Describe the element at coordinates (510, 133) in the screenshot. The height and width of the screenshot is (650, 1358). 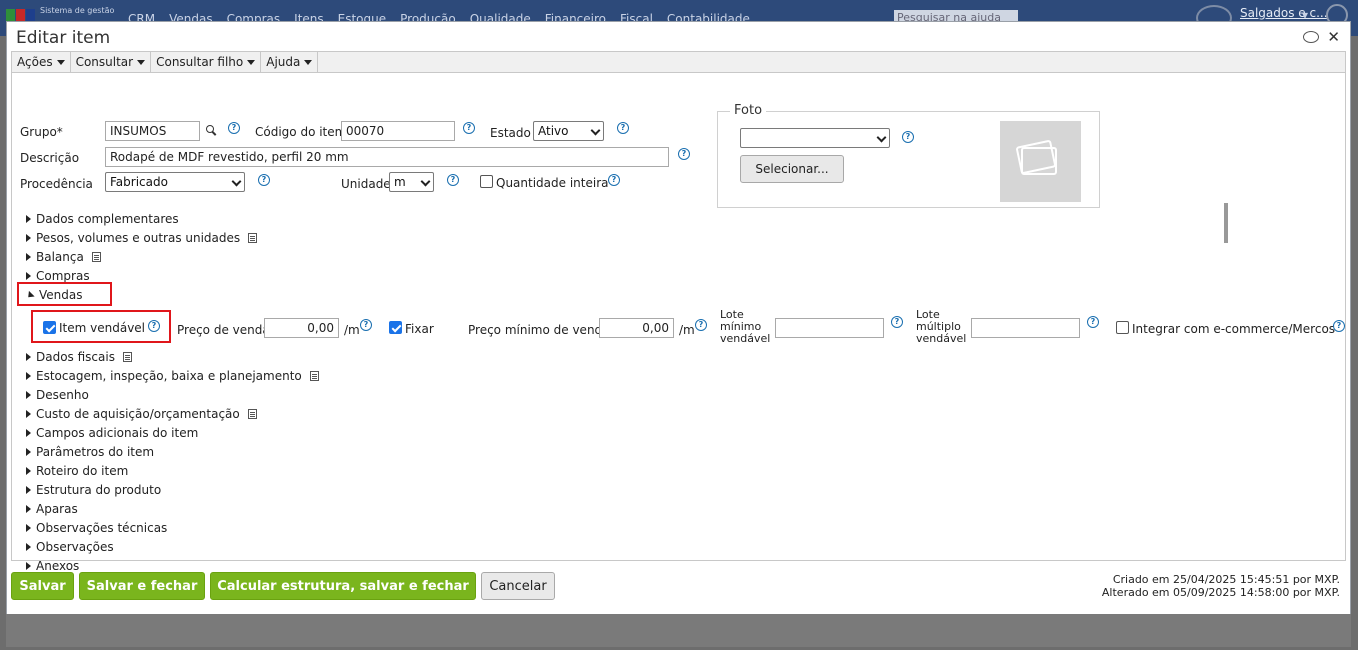
I see `estado-label: Estado` at that location.